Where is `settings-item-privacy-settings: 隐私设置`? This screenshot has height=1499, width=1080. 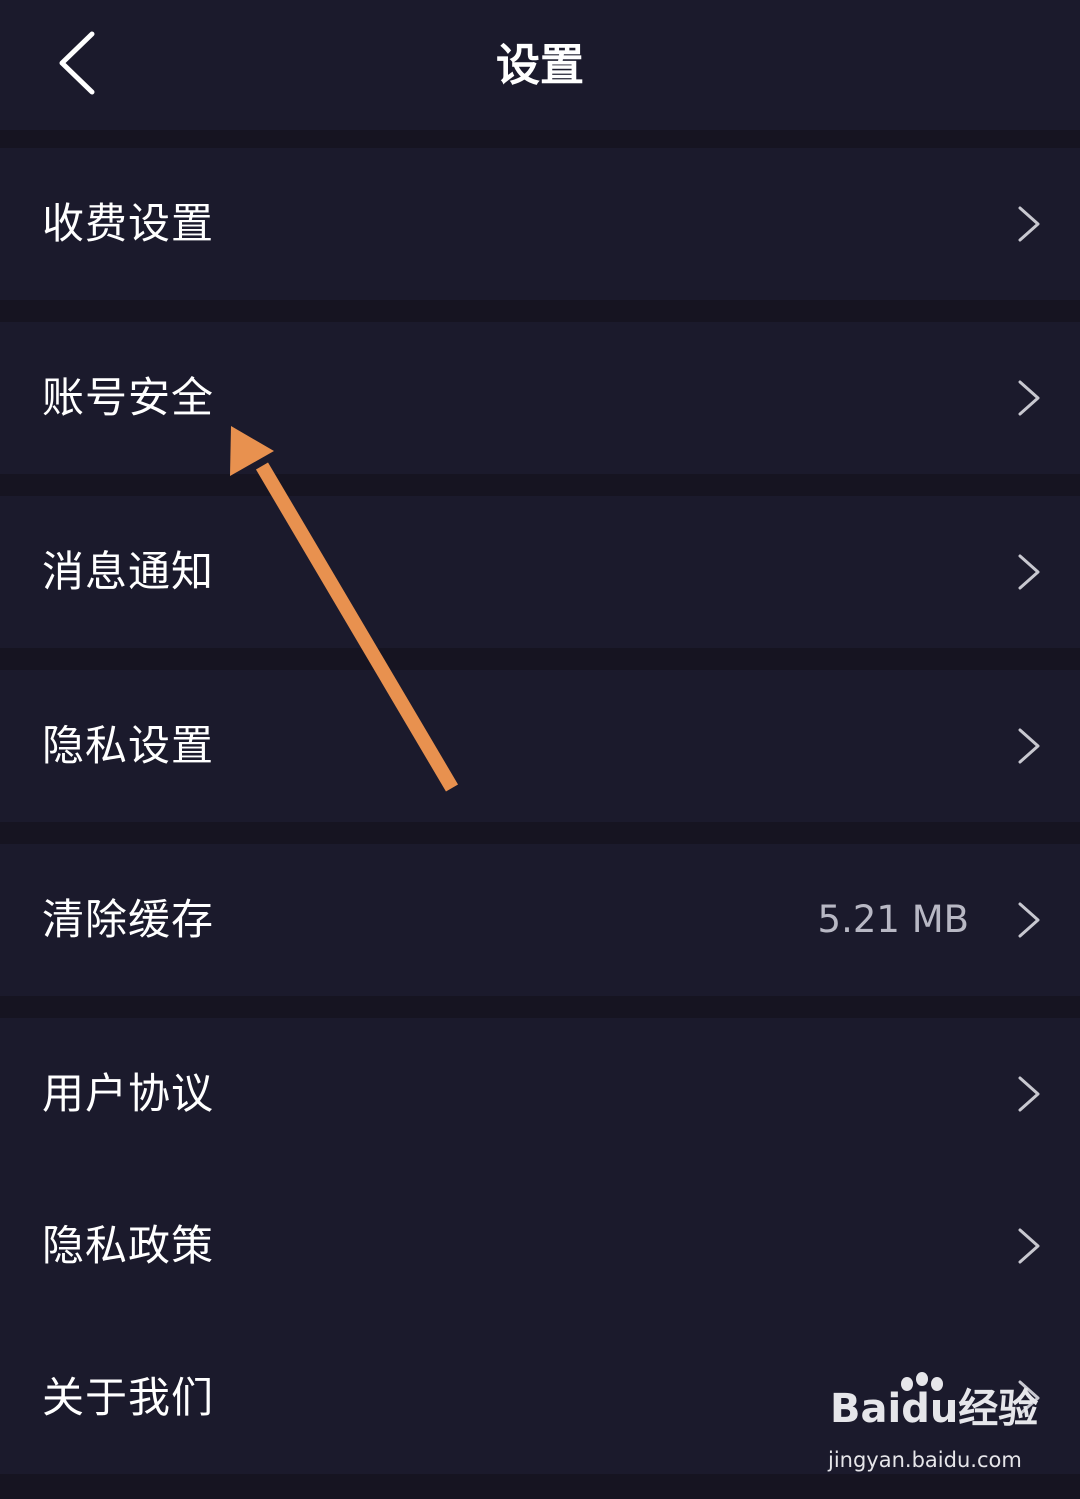
settings-item-privacy-settings: 隐私设置 is located at coordinates (540, 746).